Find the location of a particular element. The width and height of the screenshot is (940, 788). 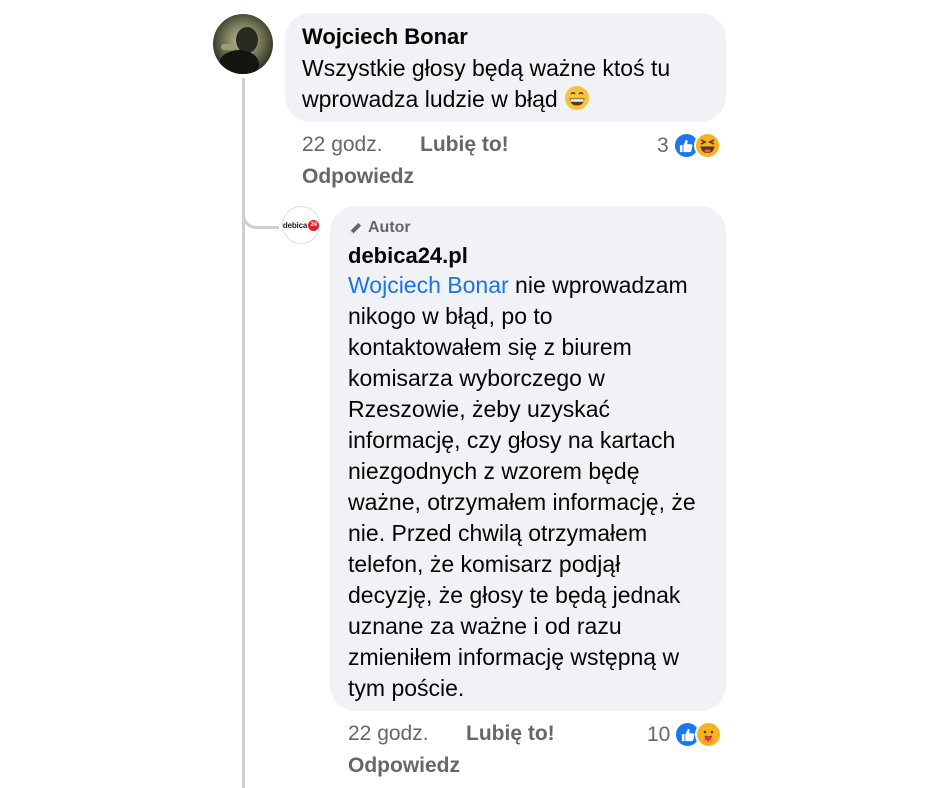

pencil-icon is located at coordinates (355, 228).